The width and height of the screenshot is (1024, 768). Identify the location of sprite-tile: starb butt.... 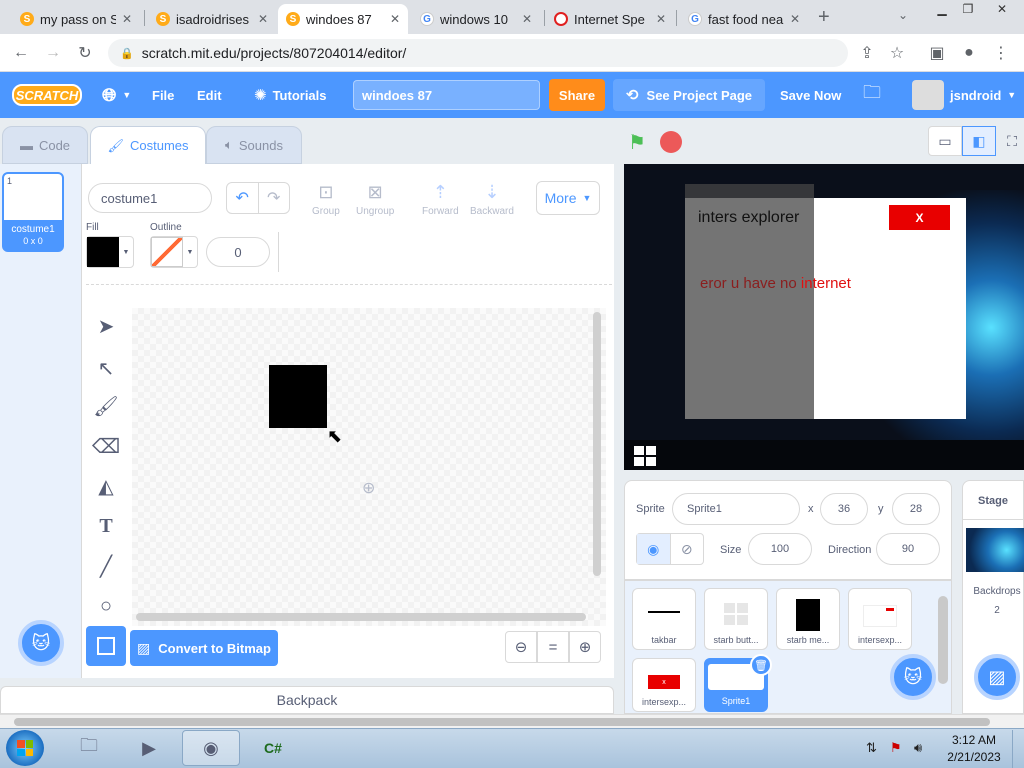
(736, 619).